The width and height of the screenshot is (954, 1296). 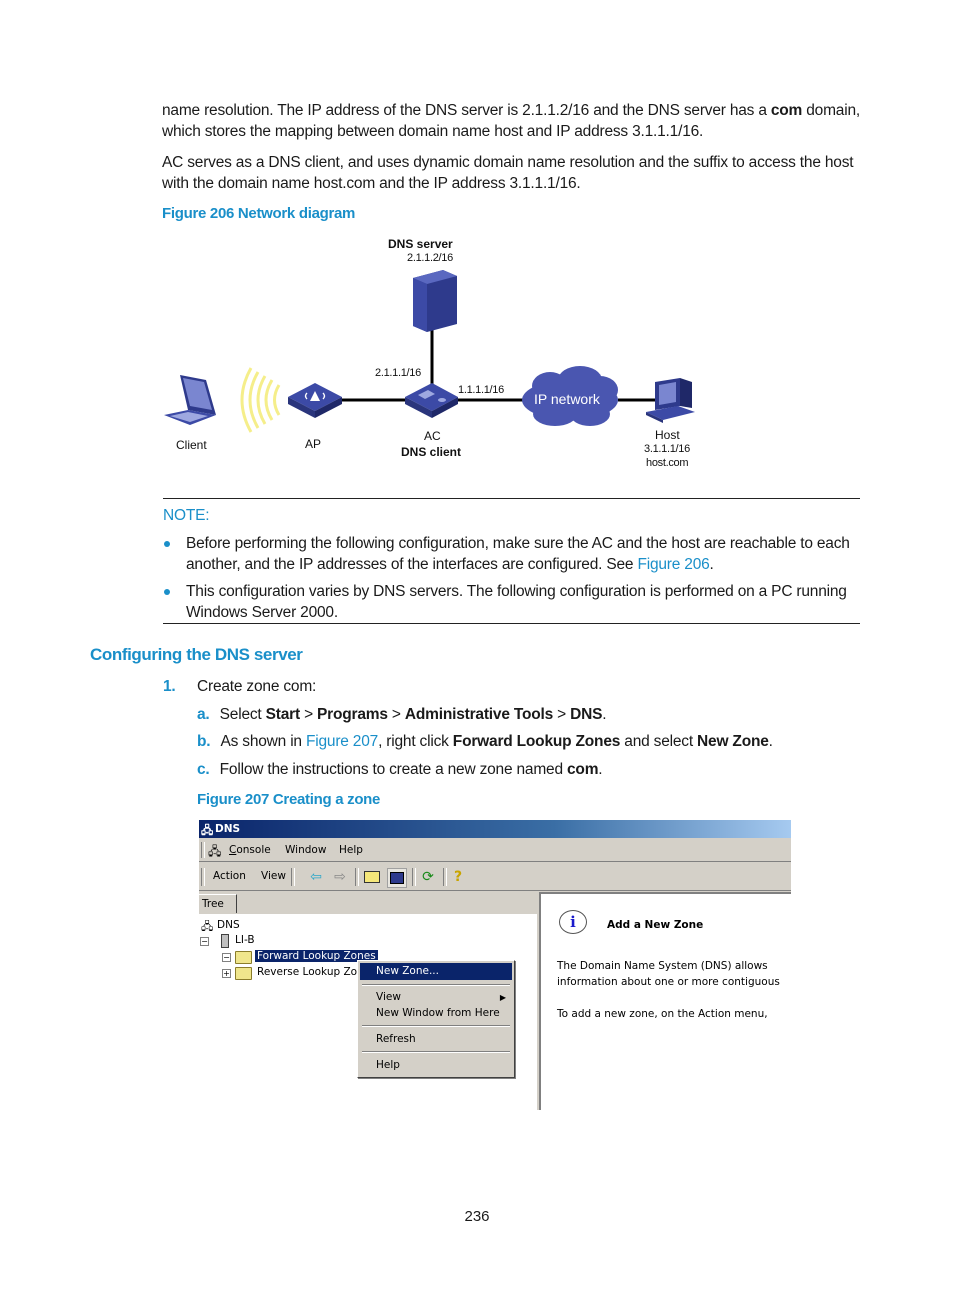 I want to click on wireless-signal-icon, so click(x=260, y=400).